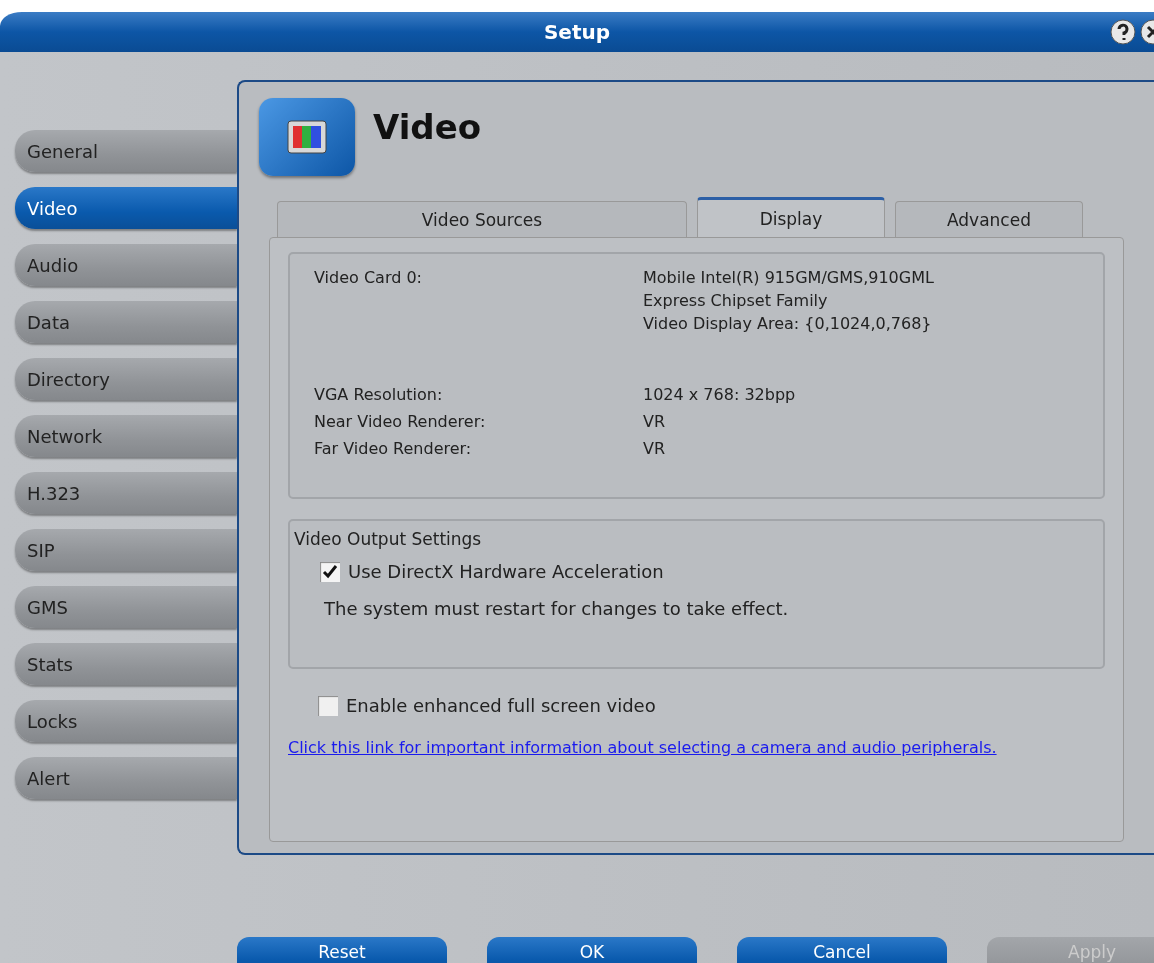 This screenshot has width=1154, height=963. What do you see at coordinates (736, 300) in the screenshot?
I see `info-value: Express Chipset Family` at bounding box center [736, 300].